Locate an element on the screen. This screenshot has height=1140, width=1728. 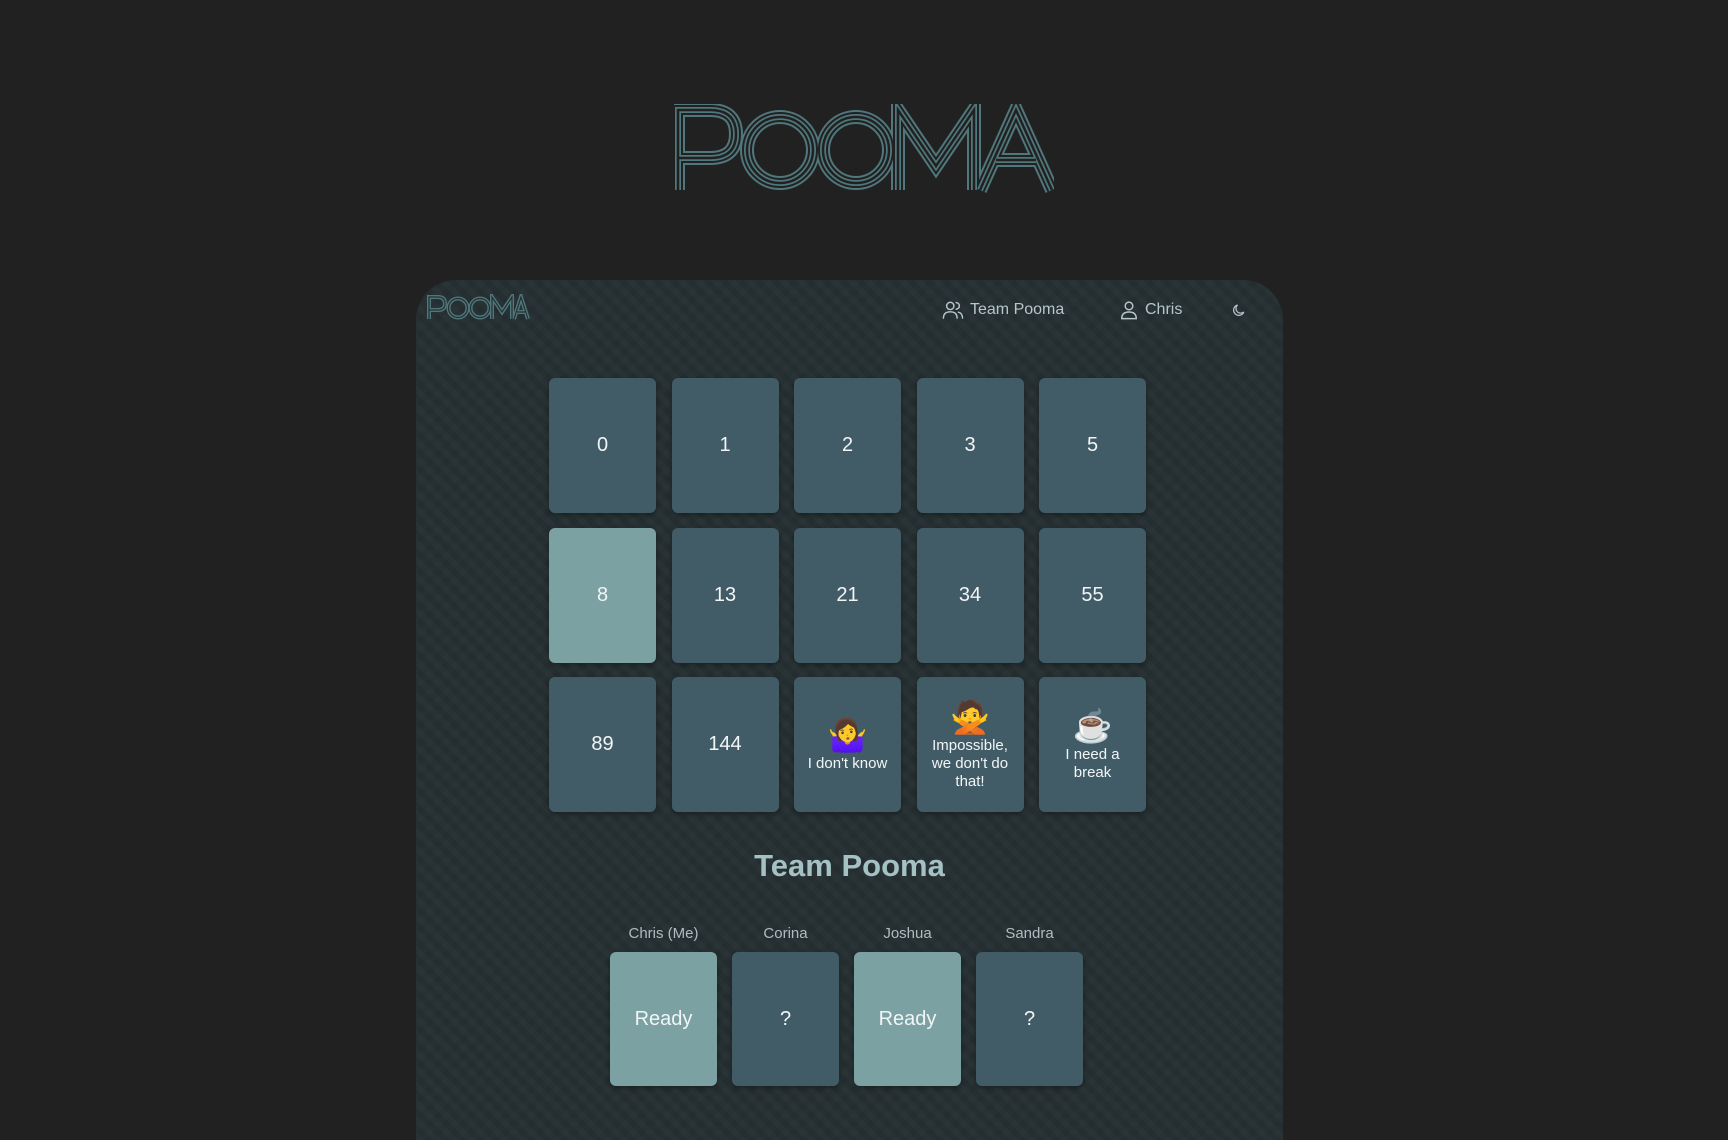
player-slot: Sandra? is located at coordinates (1029, 1005).